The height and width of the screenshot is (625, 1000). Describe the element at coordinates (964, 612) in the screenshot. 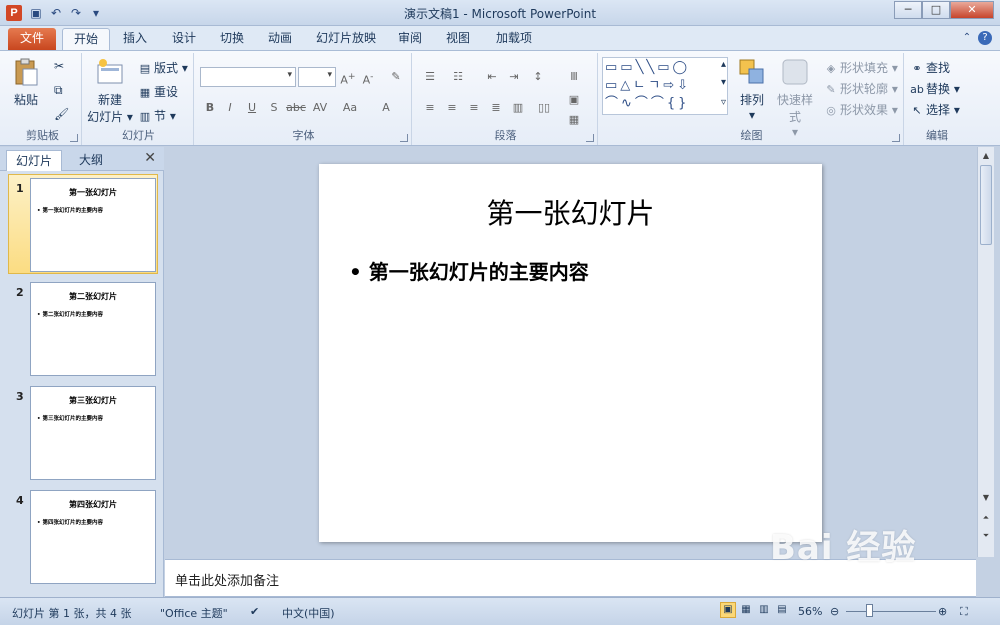

I see `fit-to-window-icon: ⛶` at that location.